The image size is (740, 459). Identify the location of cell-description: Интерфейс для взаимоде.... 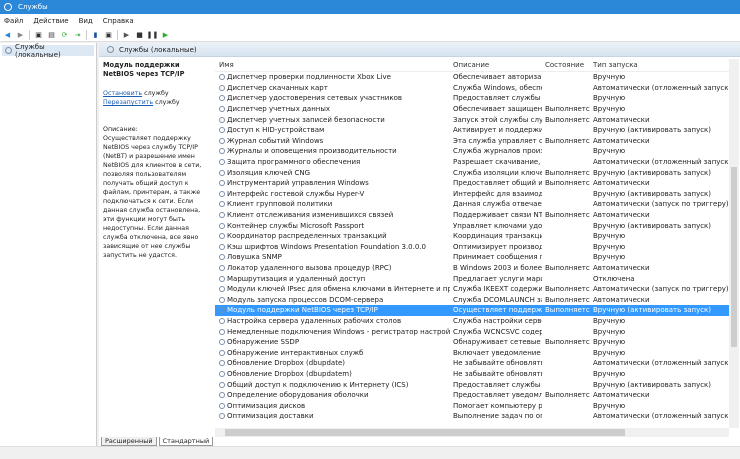
(497, 193).